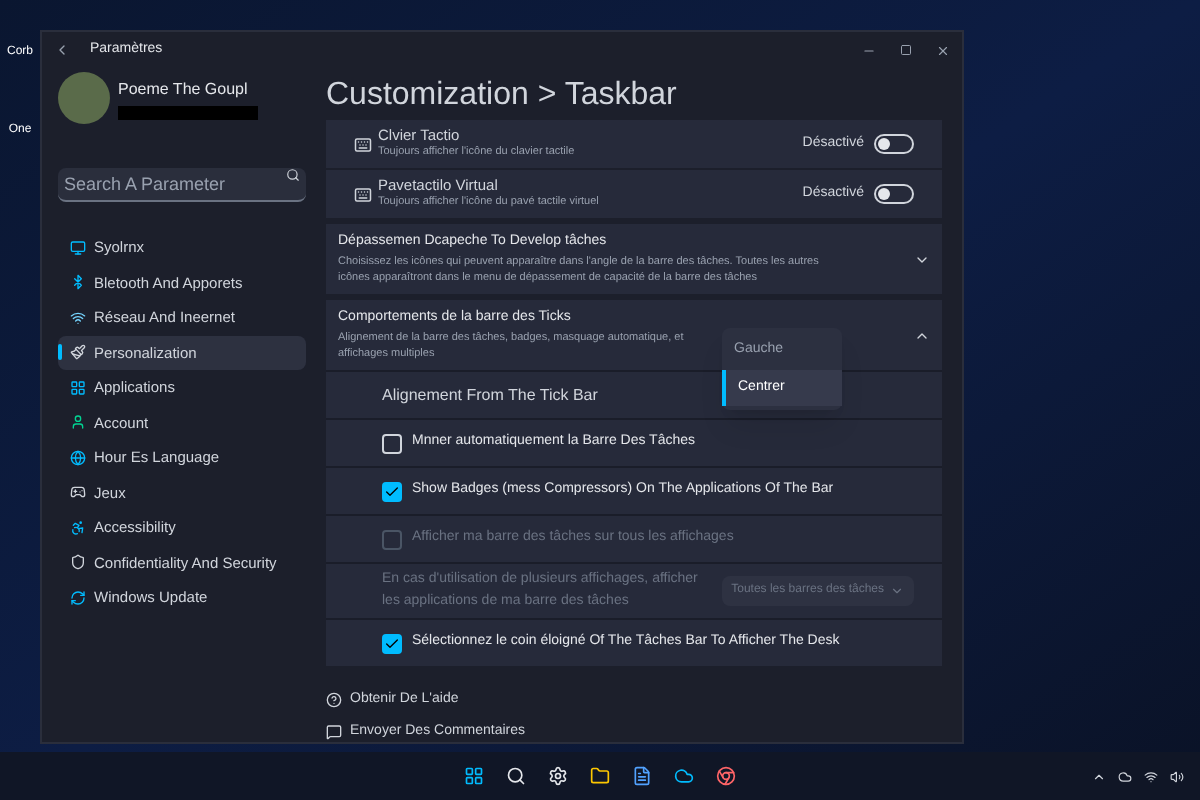 The width and height of the screenshot is (1200, 800). I want to click on page-title: Customization > Taskbar, so click(502, 96).